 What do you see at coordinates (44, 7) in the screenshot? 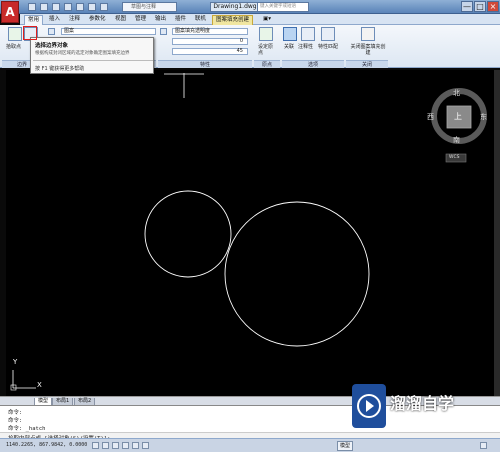
I see `open-icon` at bounding box center [44, 7].